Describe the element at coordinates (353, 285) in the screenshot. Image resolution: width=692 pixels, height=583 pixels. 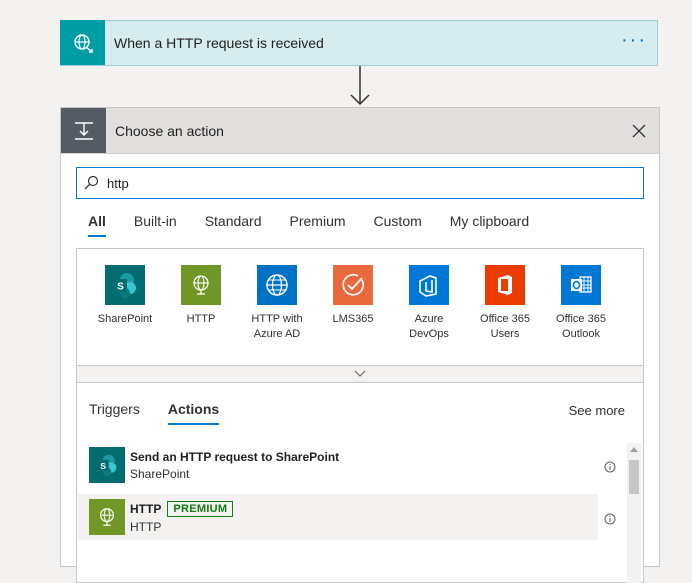
I see `lms365-icon` at that location.